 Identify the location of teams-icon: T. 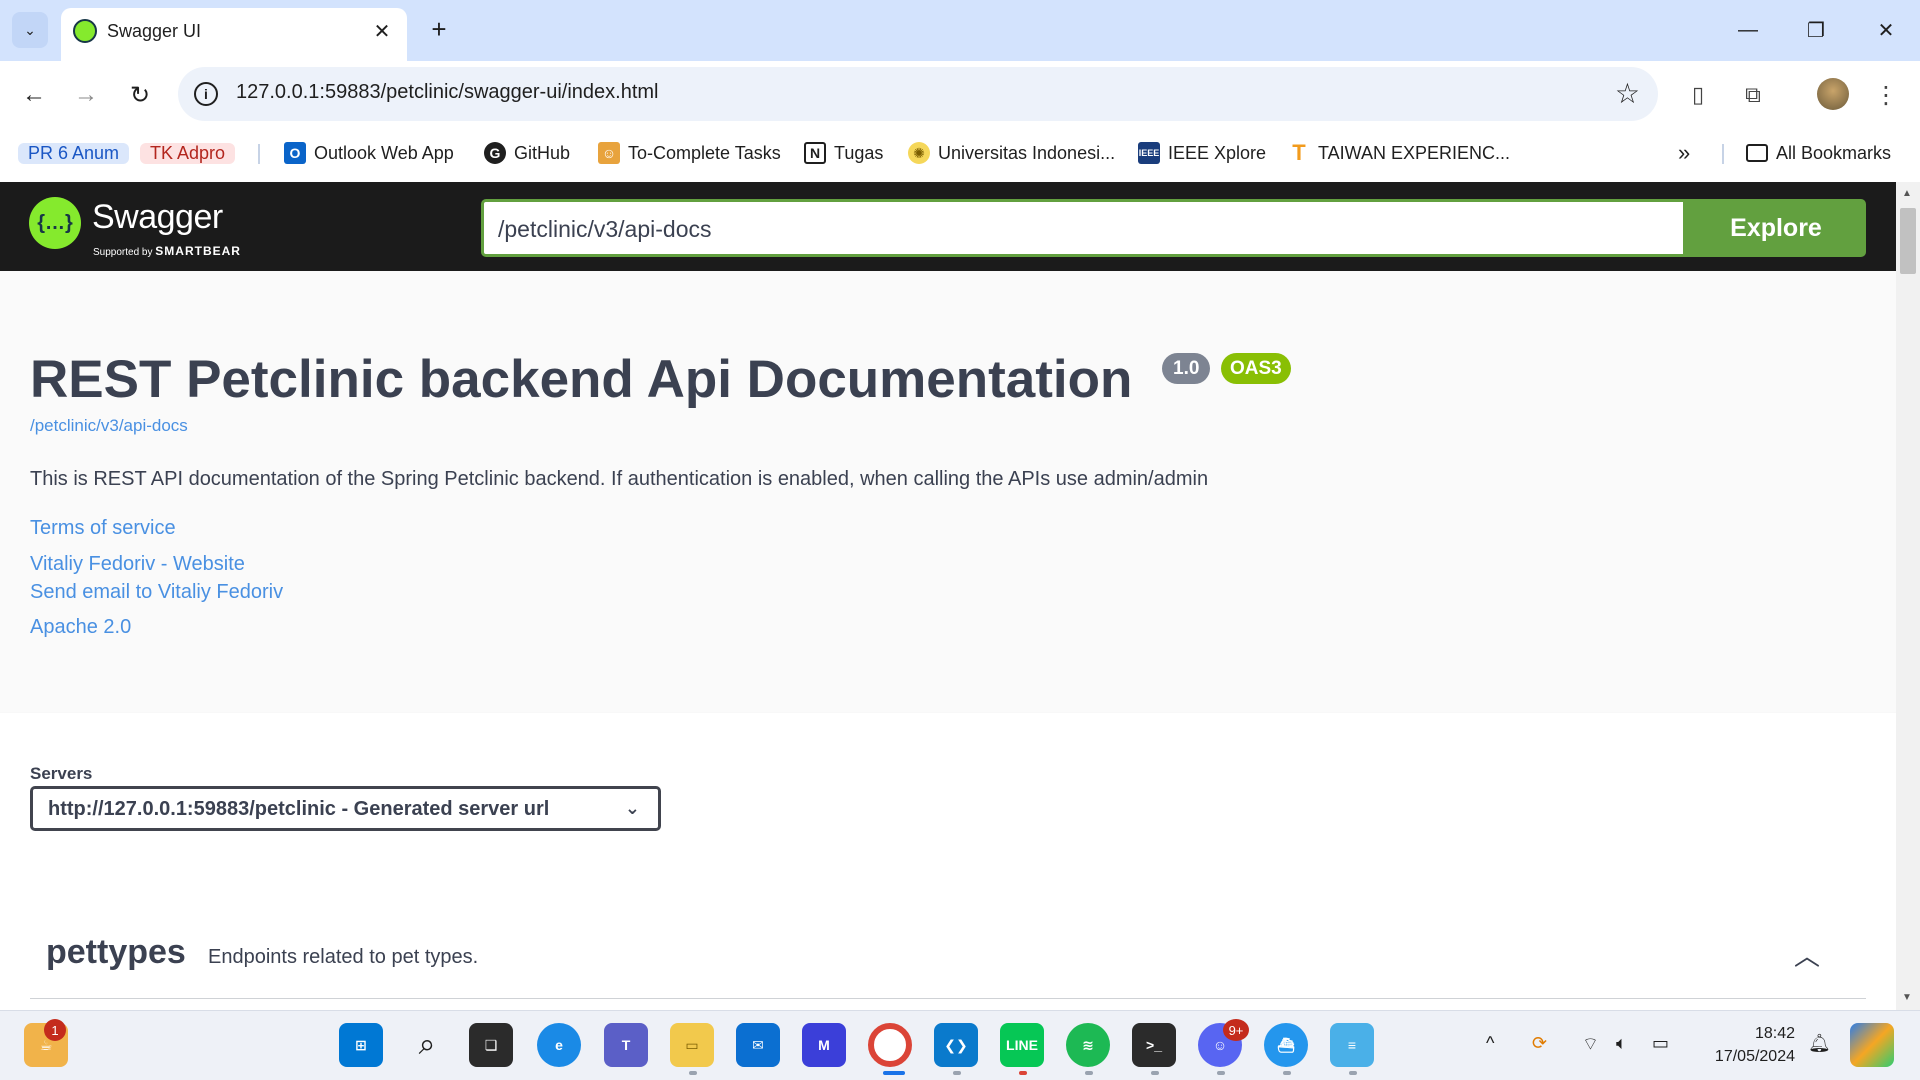
(626, 1045).